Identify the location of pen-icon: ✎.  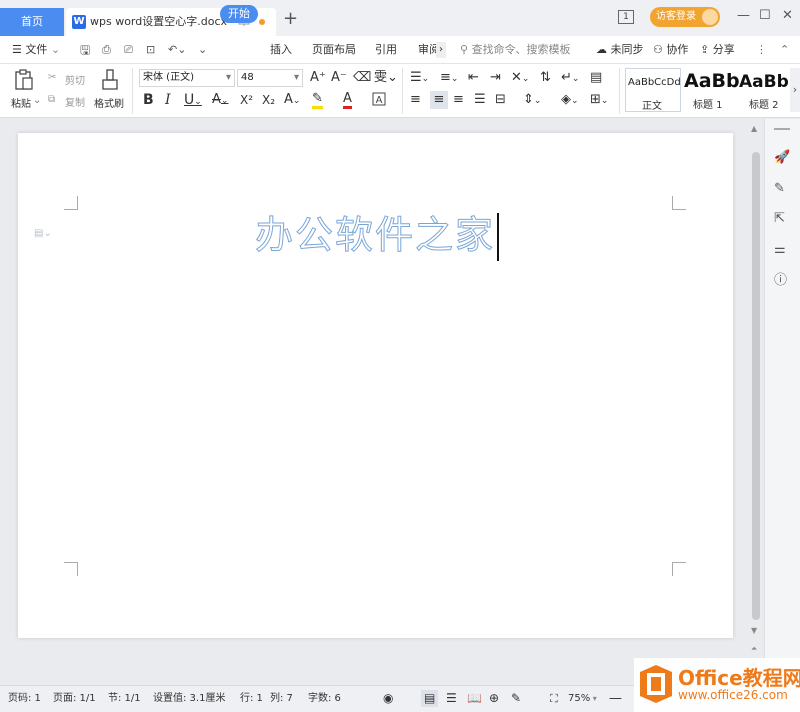
(779, 189).